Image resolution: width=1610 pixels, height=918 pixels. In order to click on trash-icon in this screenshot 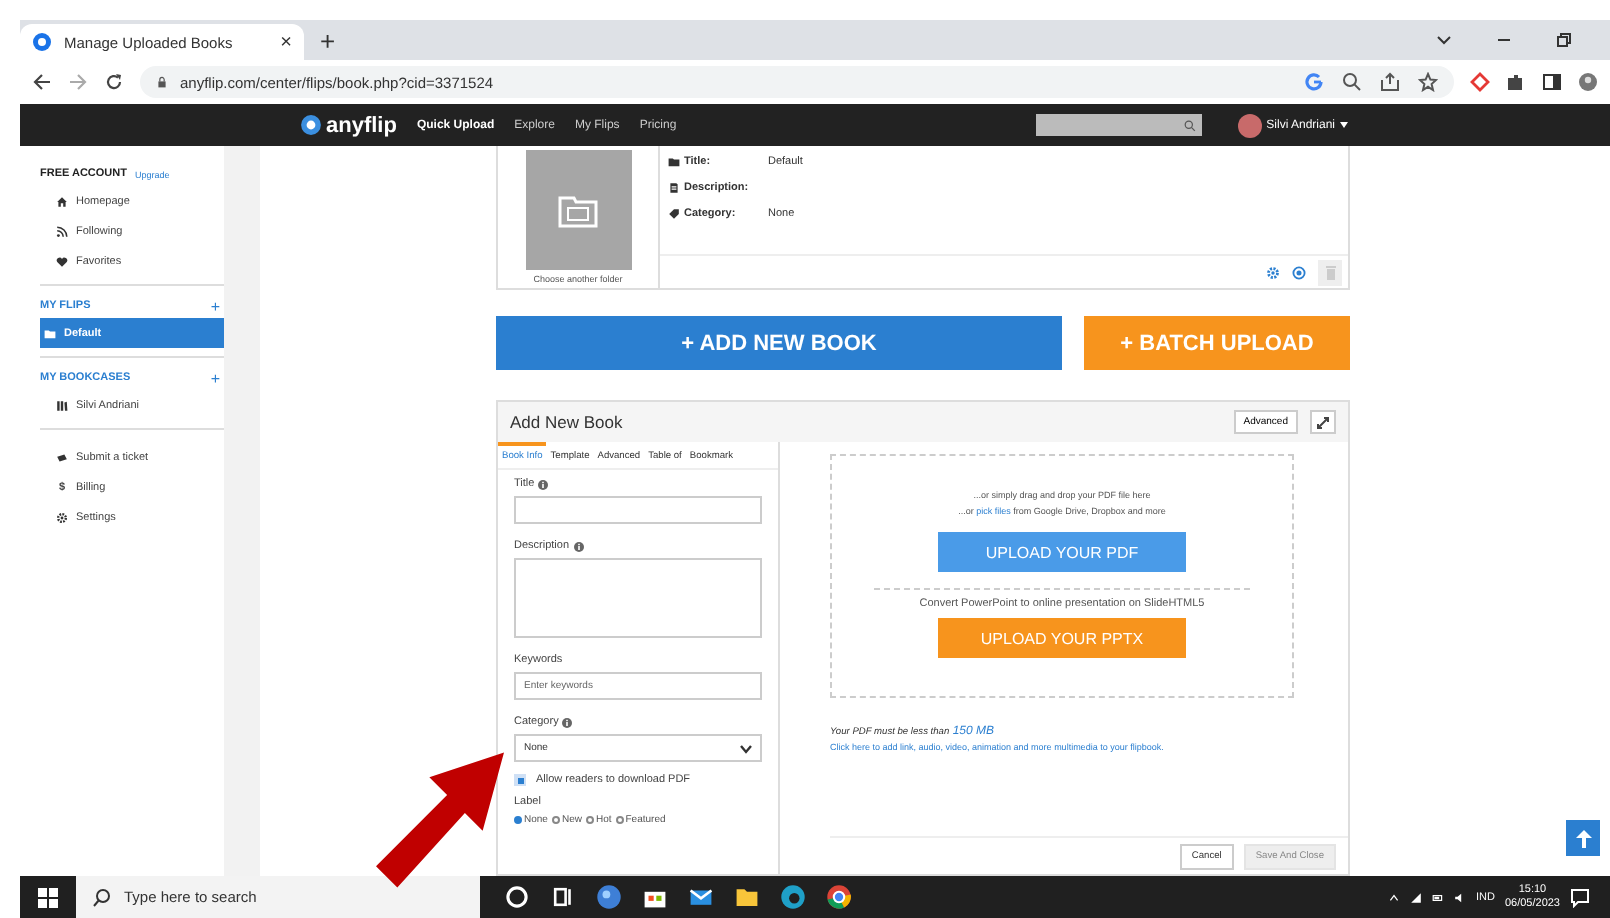, I will do `click(1330, 272)`.